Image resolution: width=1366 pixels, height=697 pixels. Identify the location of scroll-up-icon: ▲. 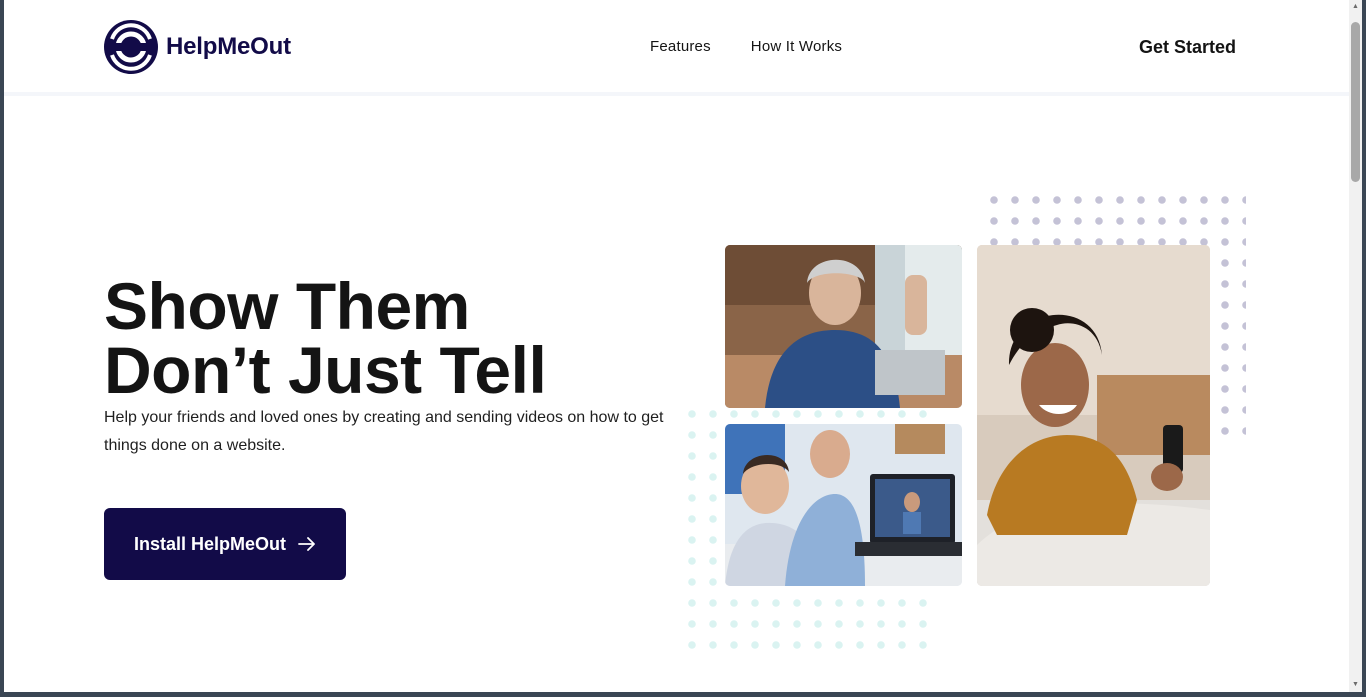
(1355, 7).